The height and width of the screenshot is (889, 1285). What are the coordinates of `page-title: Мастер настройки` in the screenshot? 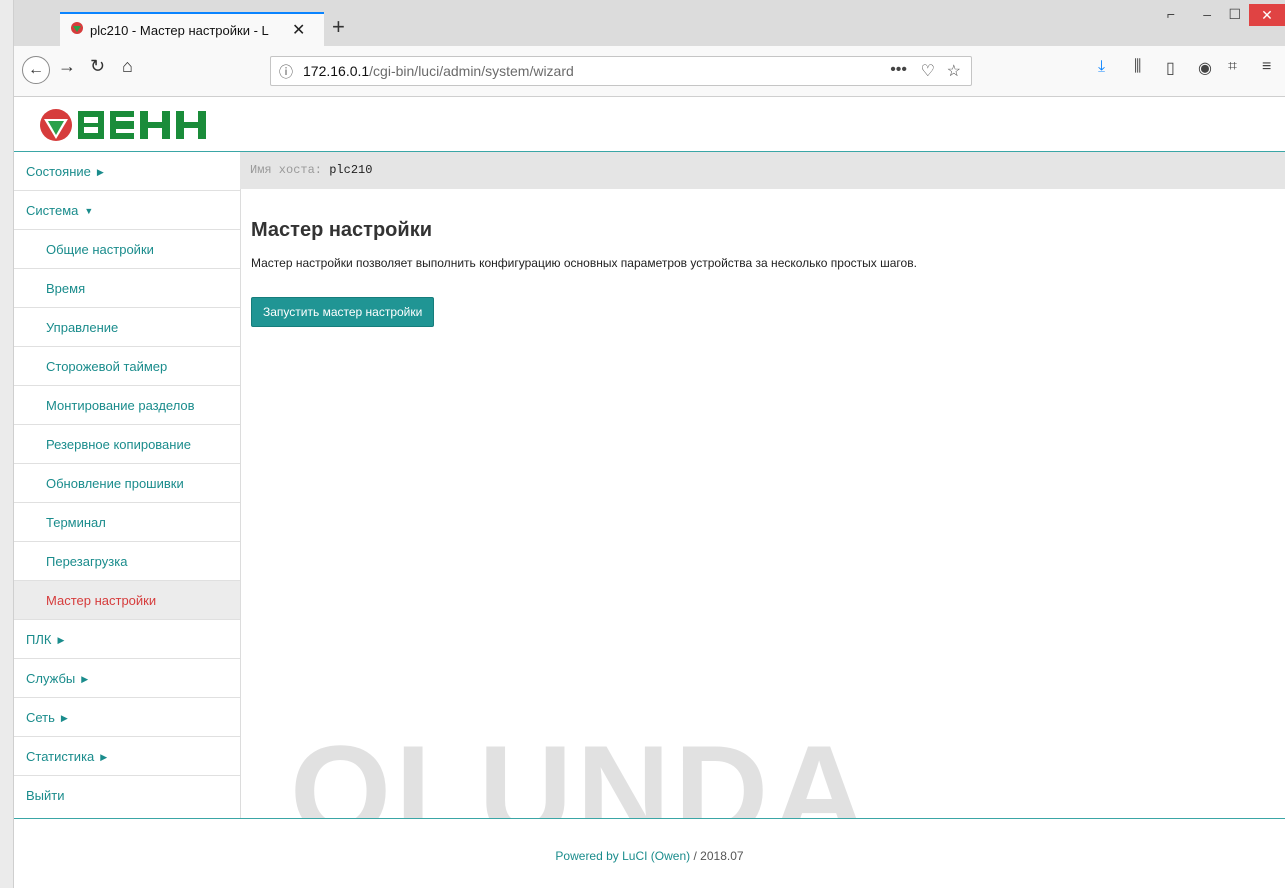 It's located at (341, 230).